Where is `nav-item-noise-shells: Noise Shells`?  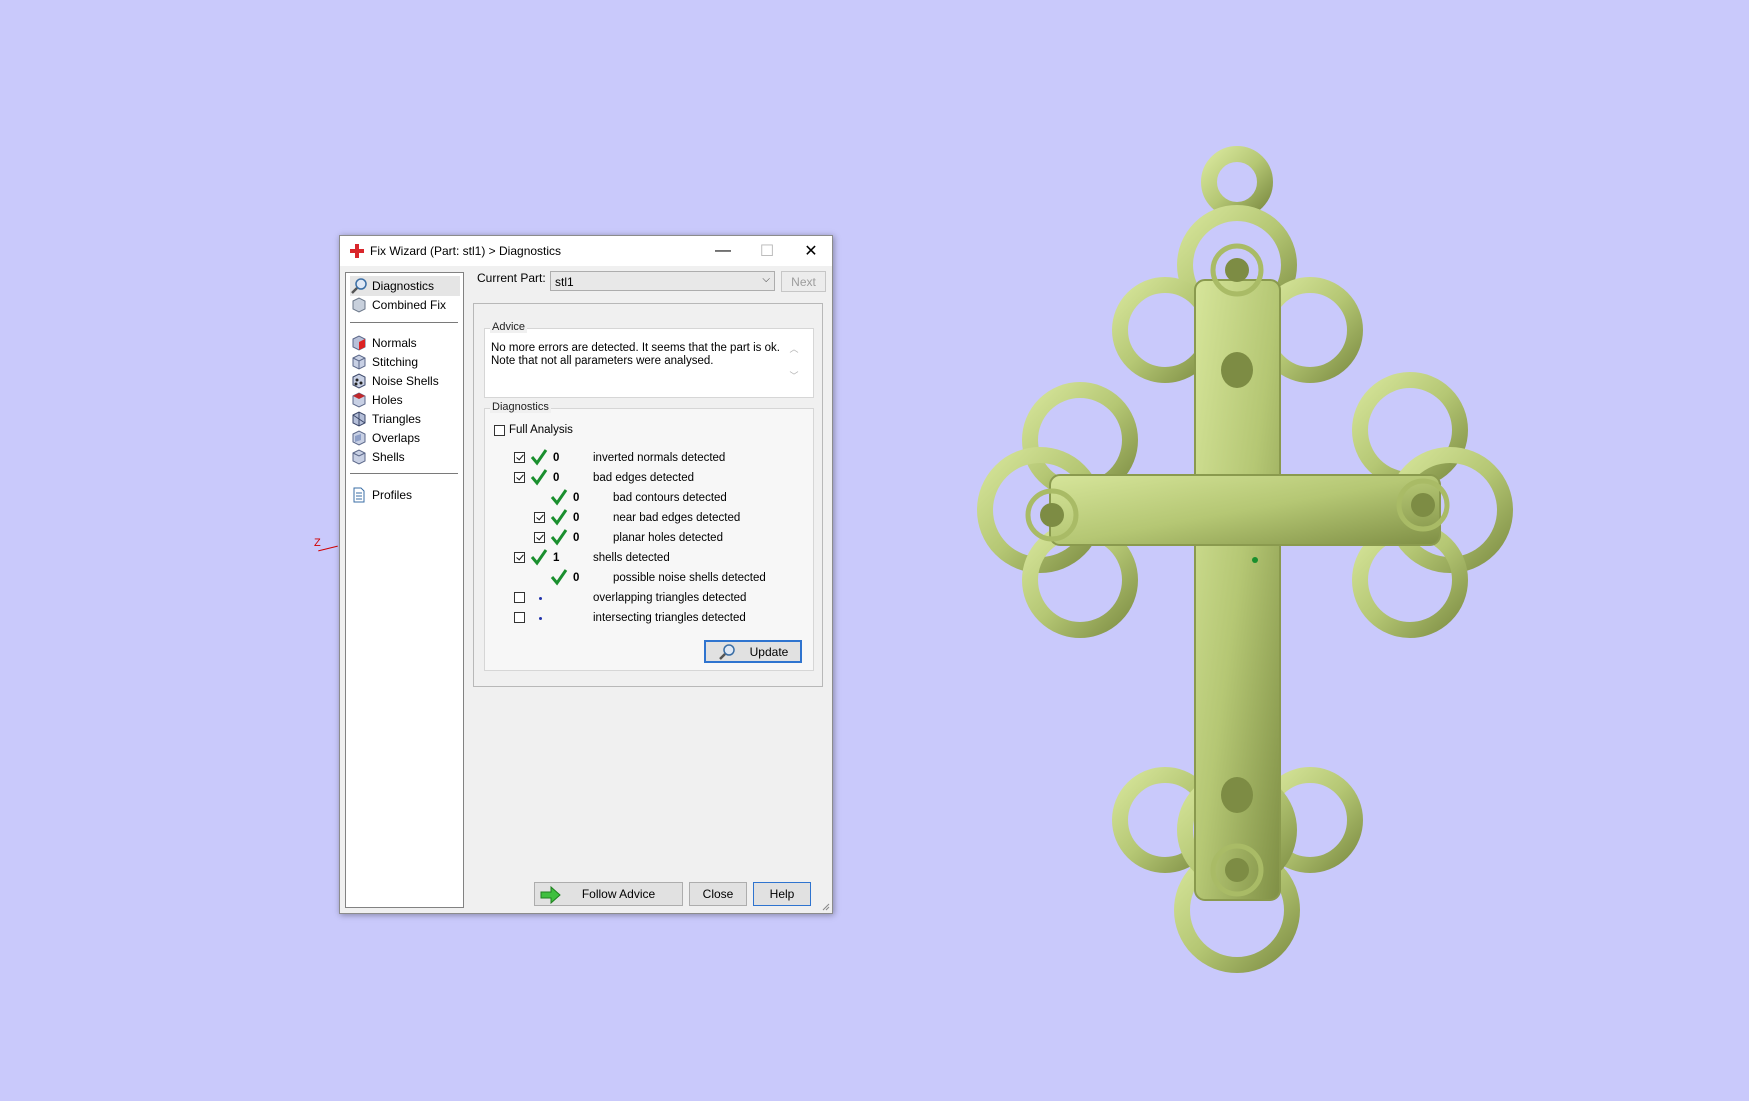 nav-item-noise-shells: Noise Shells is located at coordinates (405, 381).